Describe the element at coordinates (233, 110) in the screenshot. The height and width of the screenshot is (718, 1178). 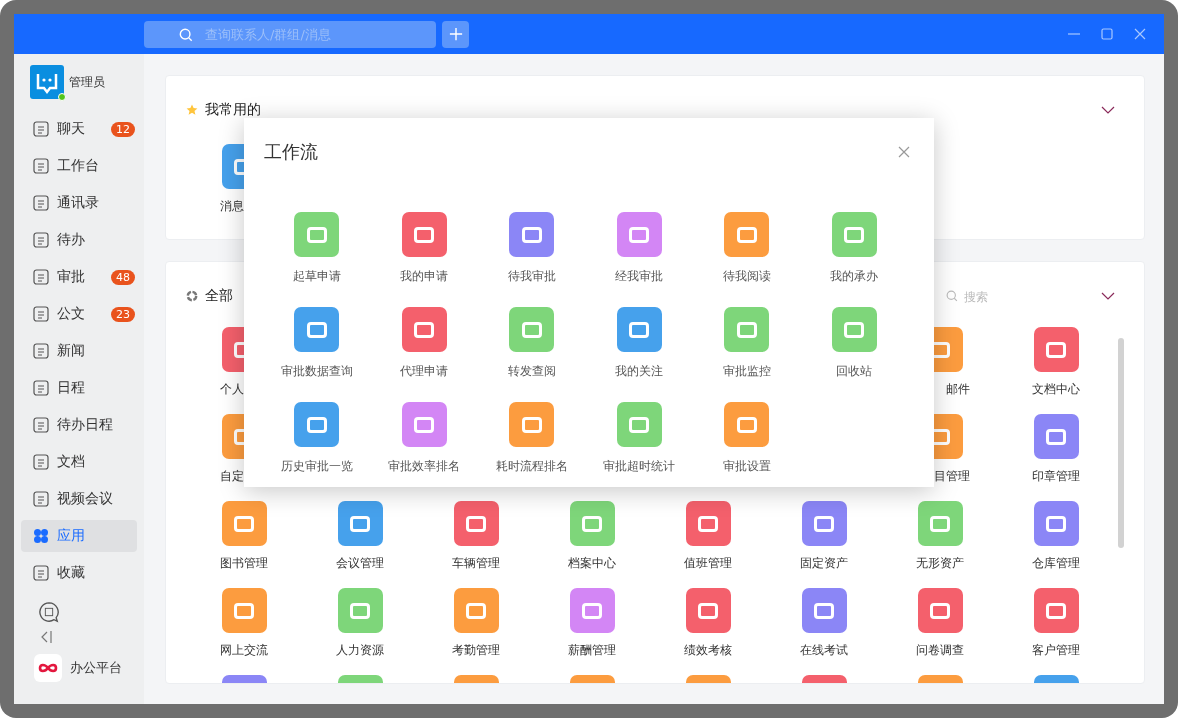
I see `section-title: 我常用的` at that location.